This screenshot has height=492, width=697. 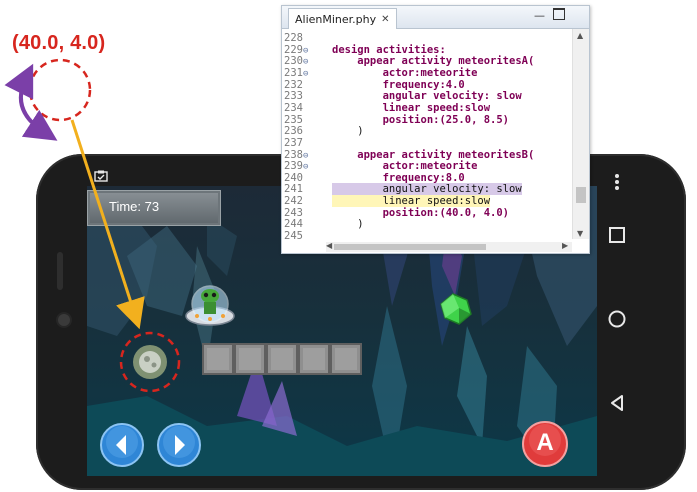 I want to click on close-icon: ✕, so click(x=385, y=19).